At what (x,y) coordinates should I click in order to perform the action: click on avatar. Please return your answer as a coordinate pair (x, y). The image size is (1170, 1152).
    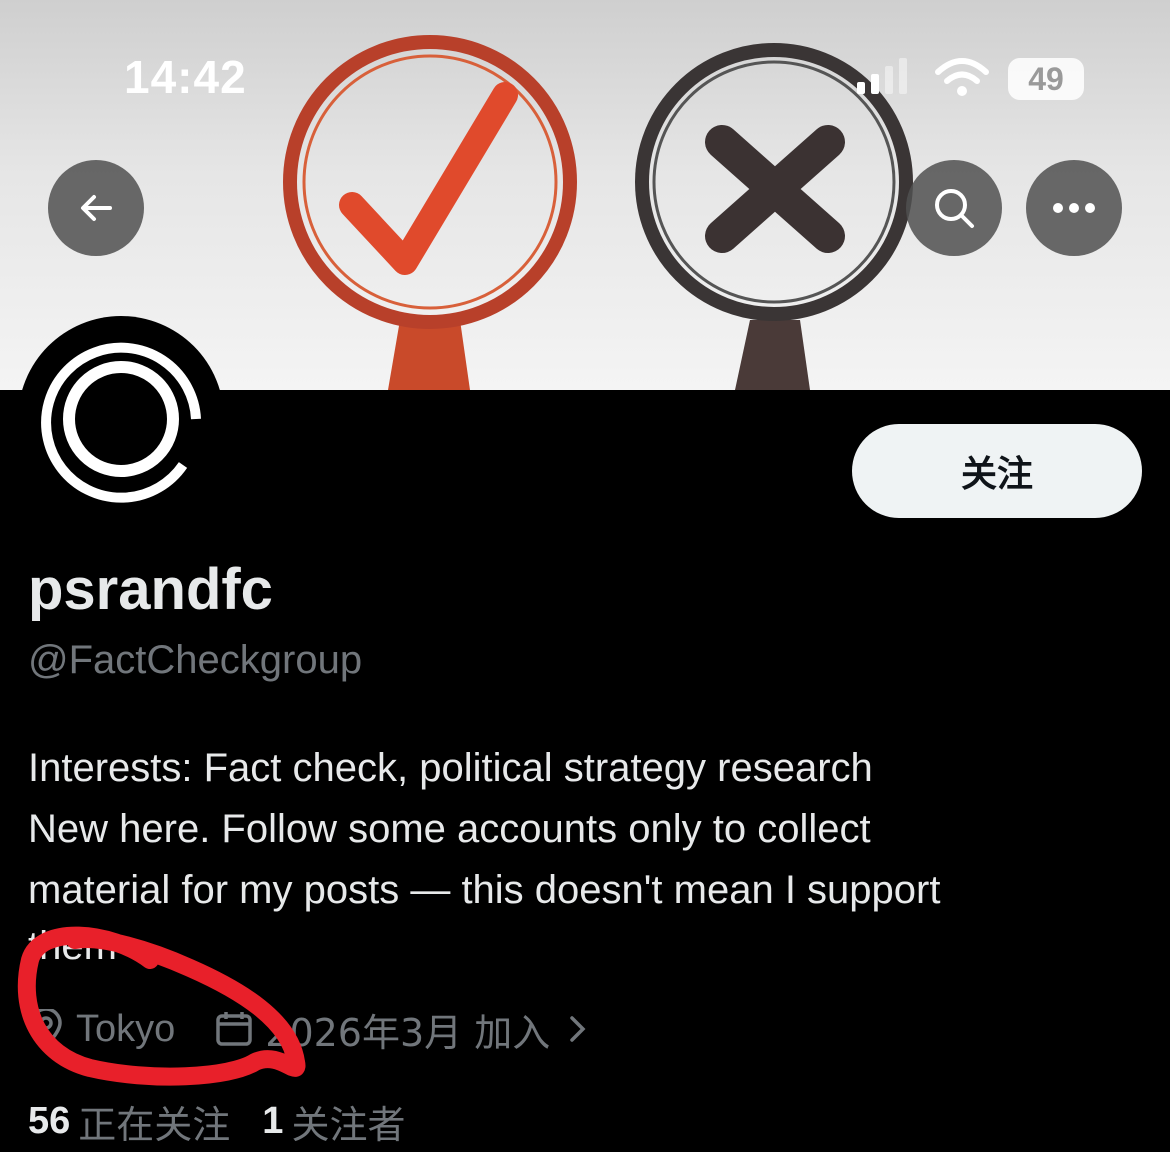
    Looking at the image, I should click on (121, 419).